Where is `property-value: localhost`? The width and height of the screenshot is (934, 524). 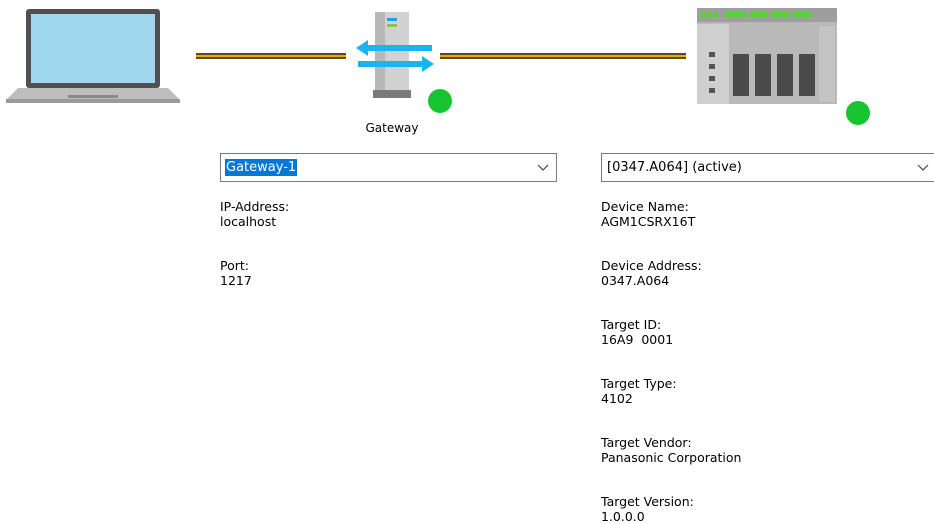 property-value: localhost is located at coordinates (248, 221).